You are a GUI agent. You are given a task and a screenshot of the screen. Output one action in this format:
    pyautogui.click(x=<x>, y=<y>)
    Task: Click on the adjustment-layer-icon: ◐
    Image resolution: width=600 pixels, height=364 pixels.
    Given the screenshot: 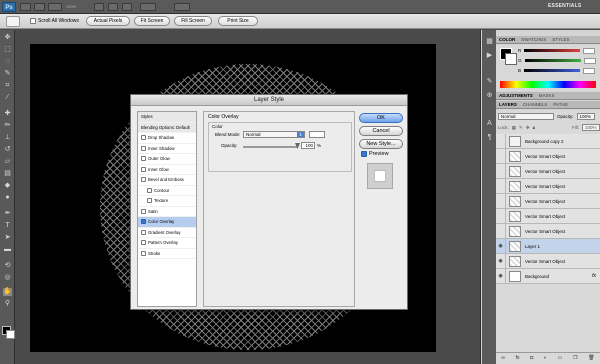 What is the action you would take?
    pyautogui.click(x=545, y=358)
    